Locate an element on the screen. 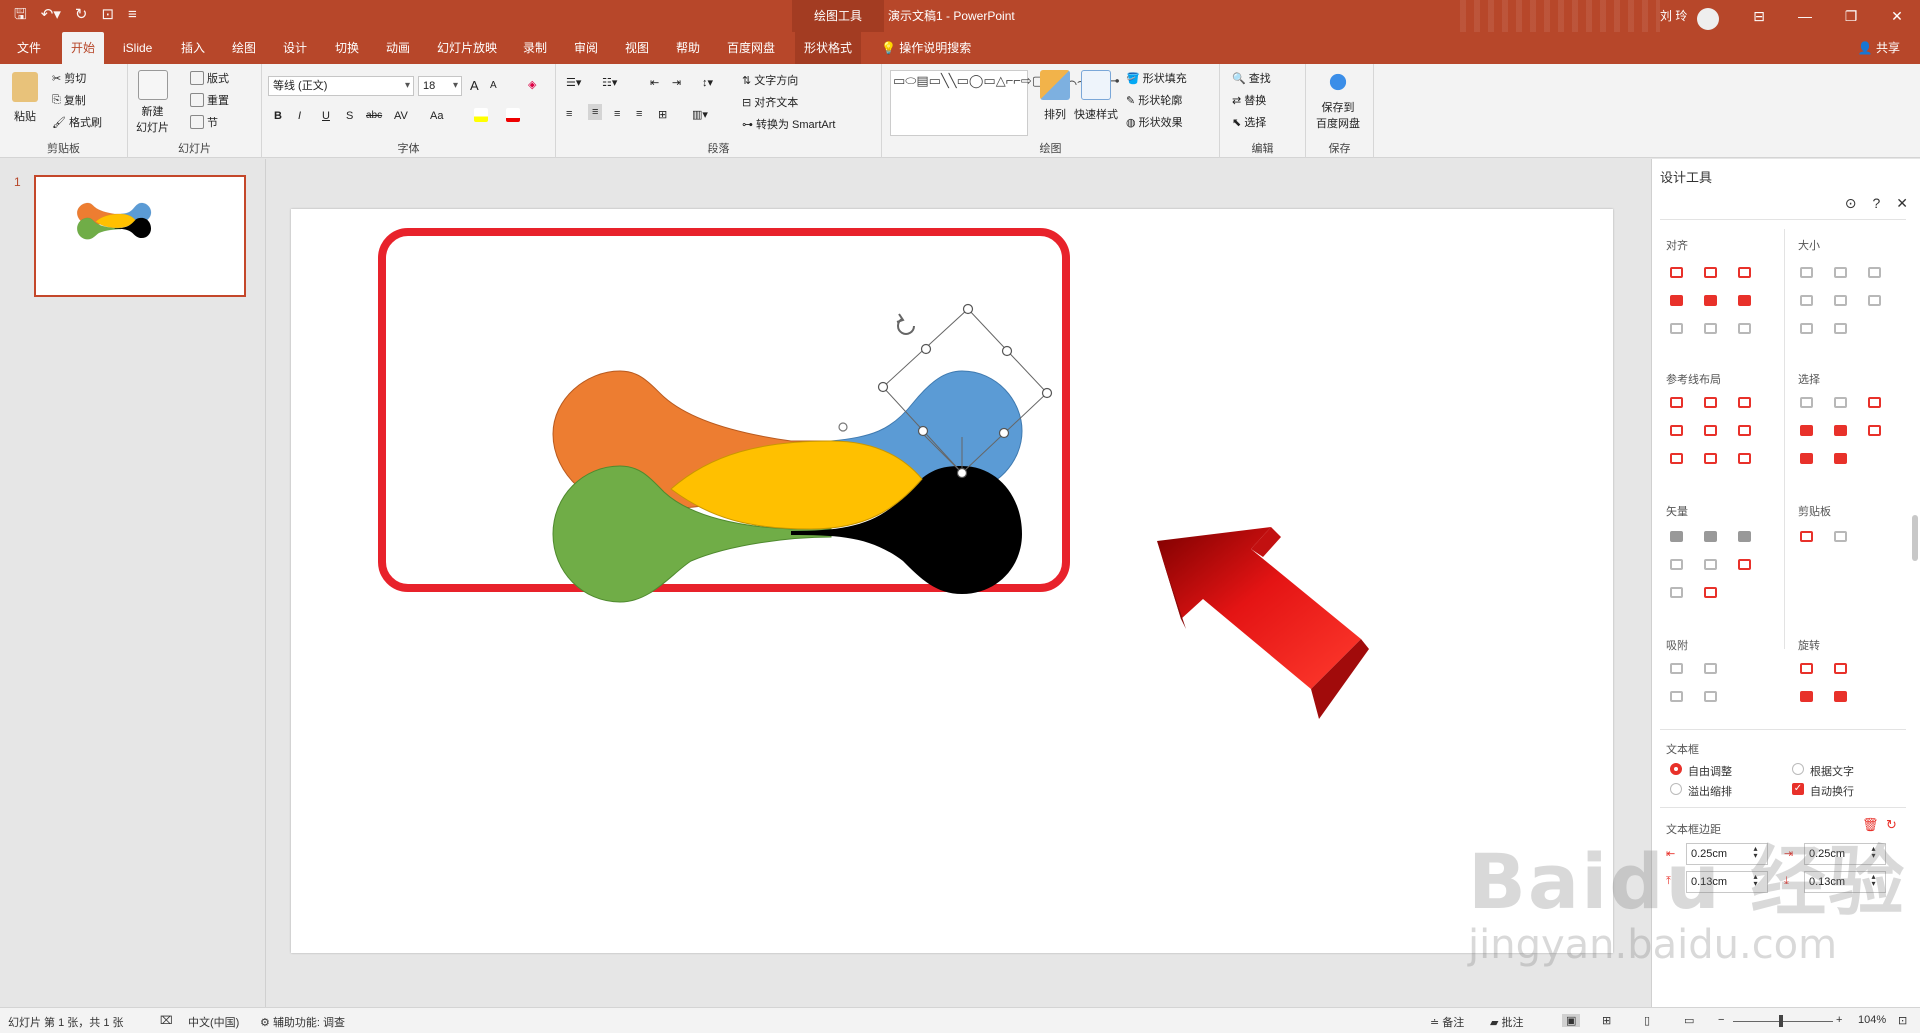 This screenshot has height=1033, width=1920. reading-view-icon: ▯ is located at coordinates (1647, 1020).